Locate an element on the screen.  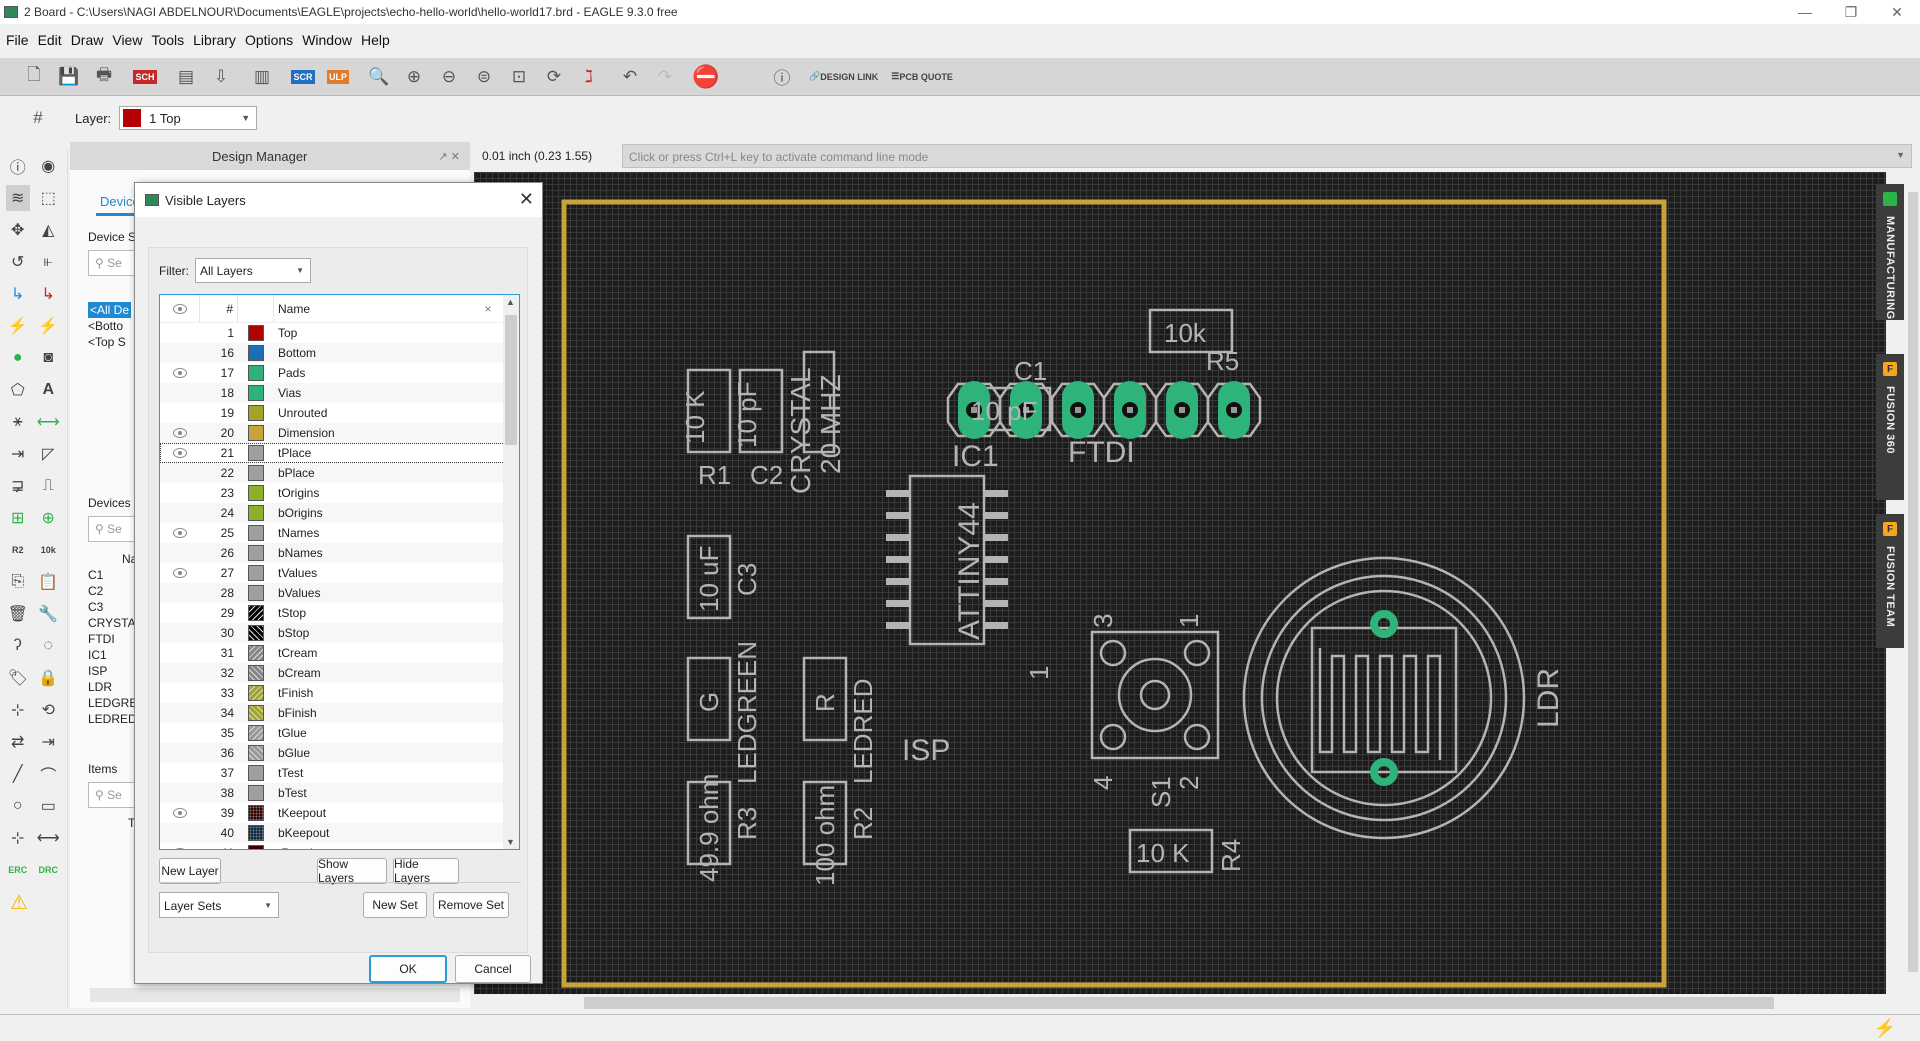
layer-row: 40 bKeepout is located at coordinates (339, 833).